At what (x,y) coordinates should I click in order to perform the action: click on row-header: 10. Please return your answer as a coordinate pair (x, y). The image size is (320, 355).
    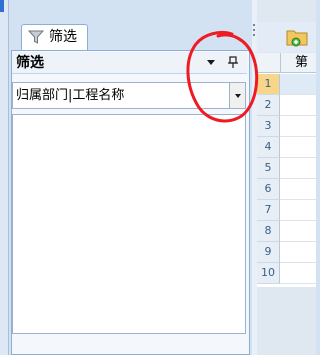
    Looking at the image, I should click on (268, 273).